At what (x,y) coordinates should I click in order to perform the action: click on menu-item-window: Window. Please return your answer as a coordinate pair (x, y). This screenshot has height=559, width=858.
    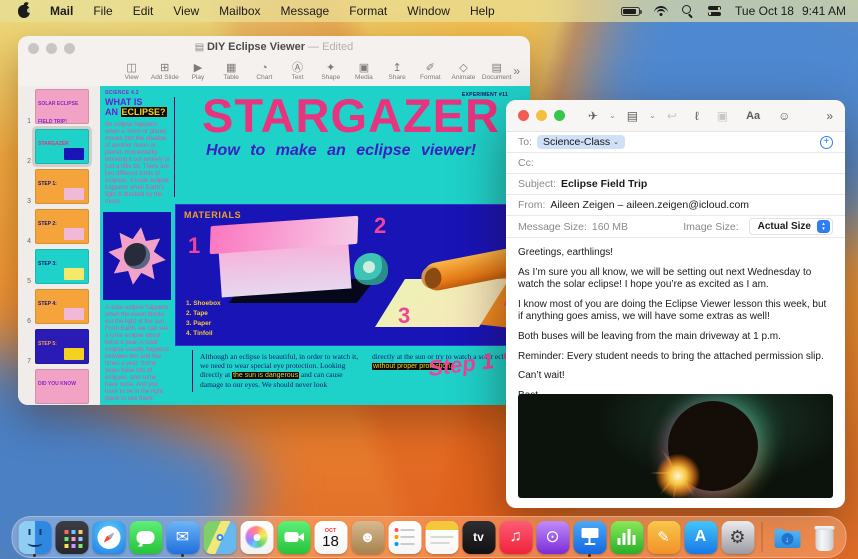
    Looking at the image, I should click on (428, 11).